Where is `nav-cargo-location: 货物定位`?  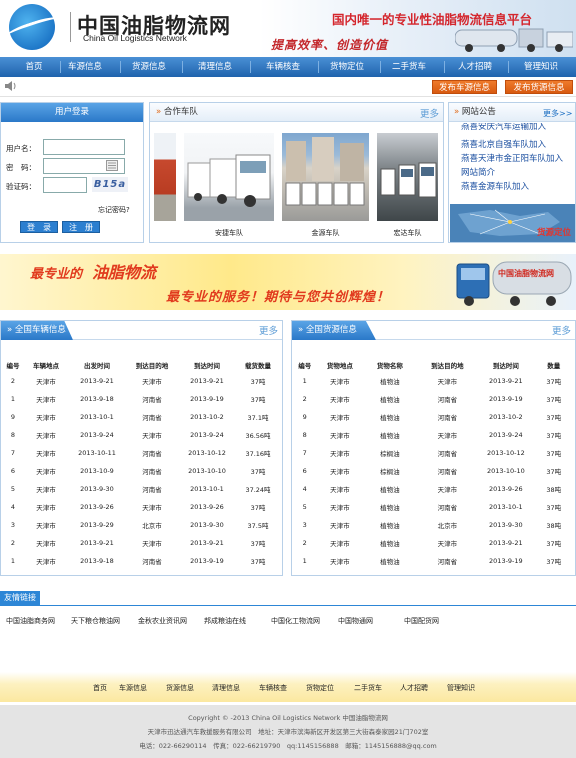 nav-cargo-location: 货物定位 is located at coordinates (347, 67).